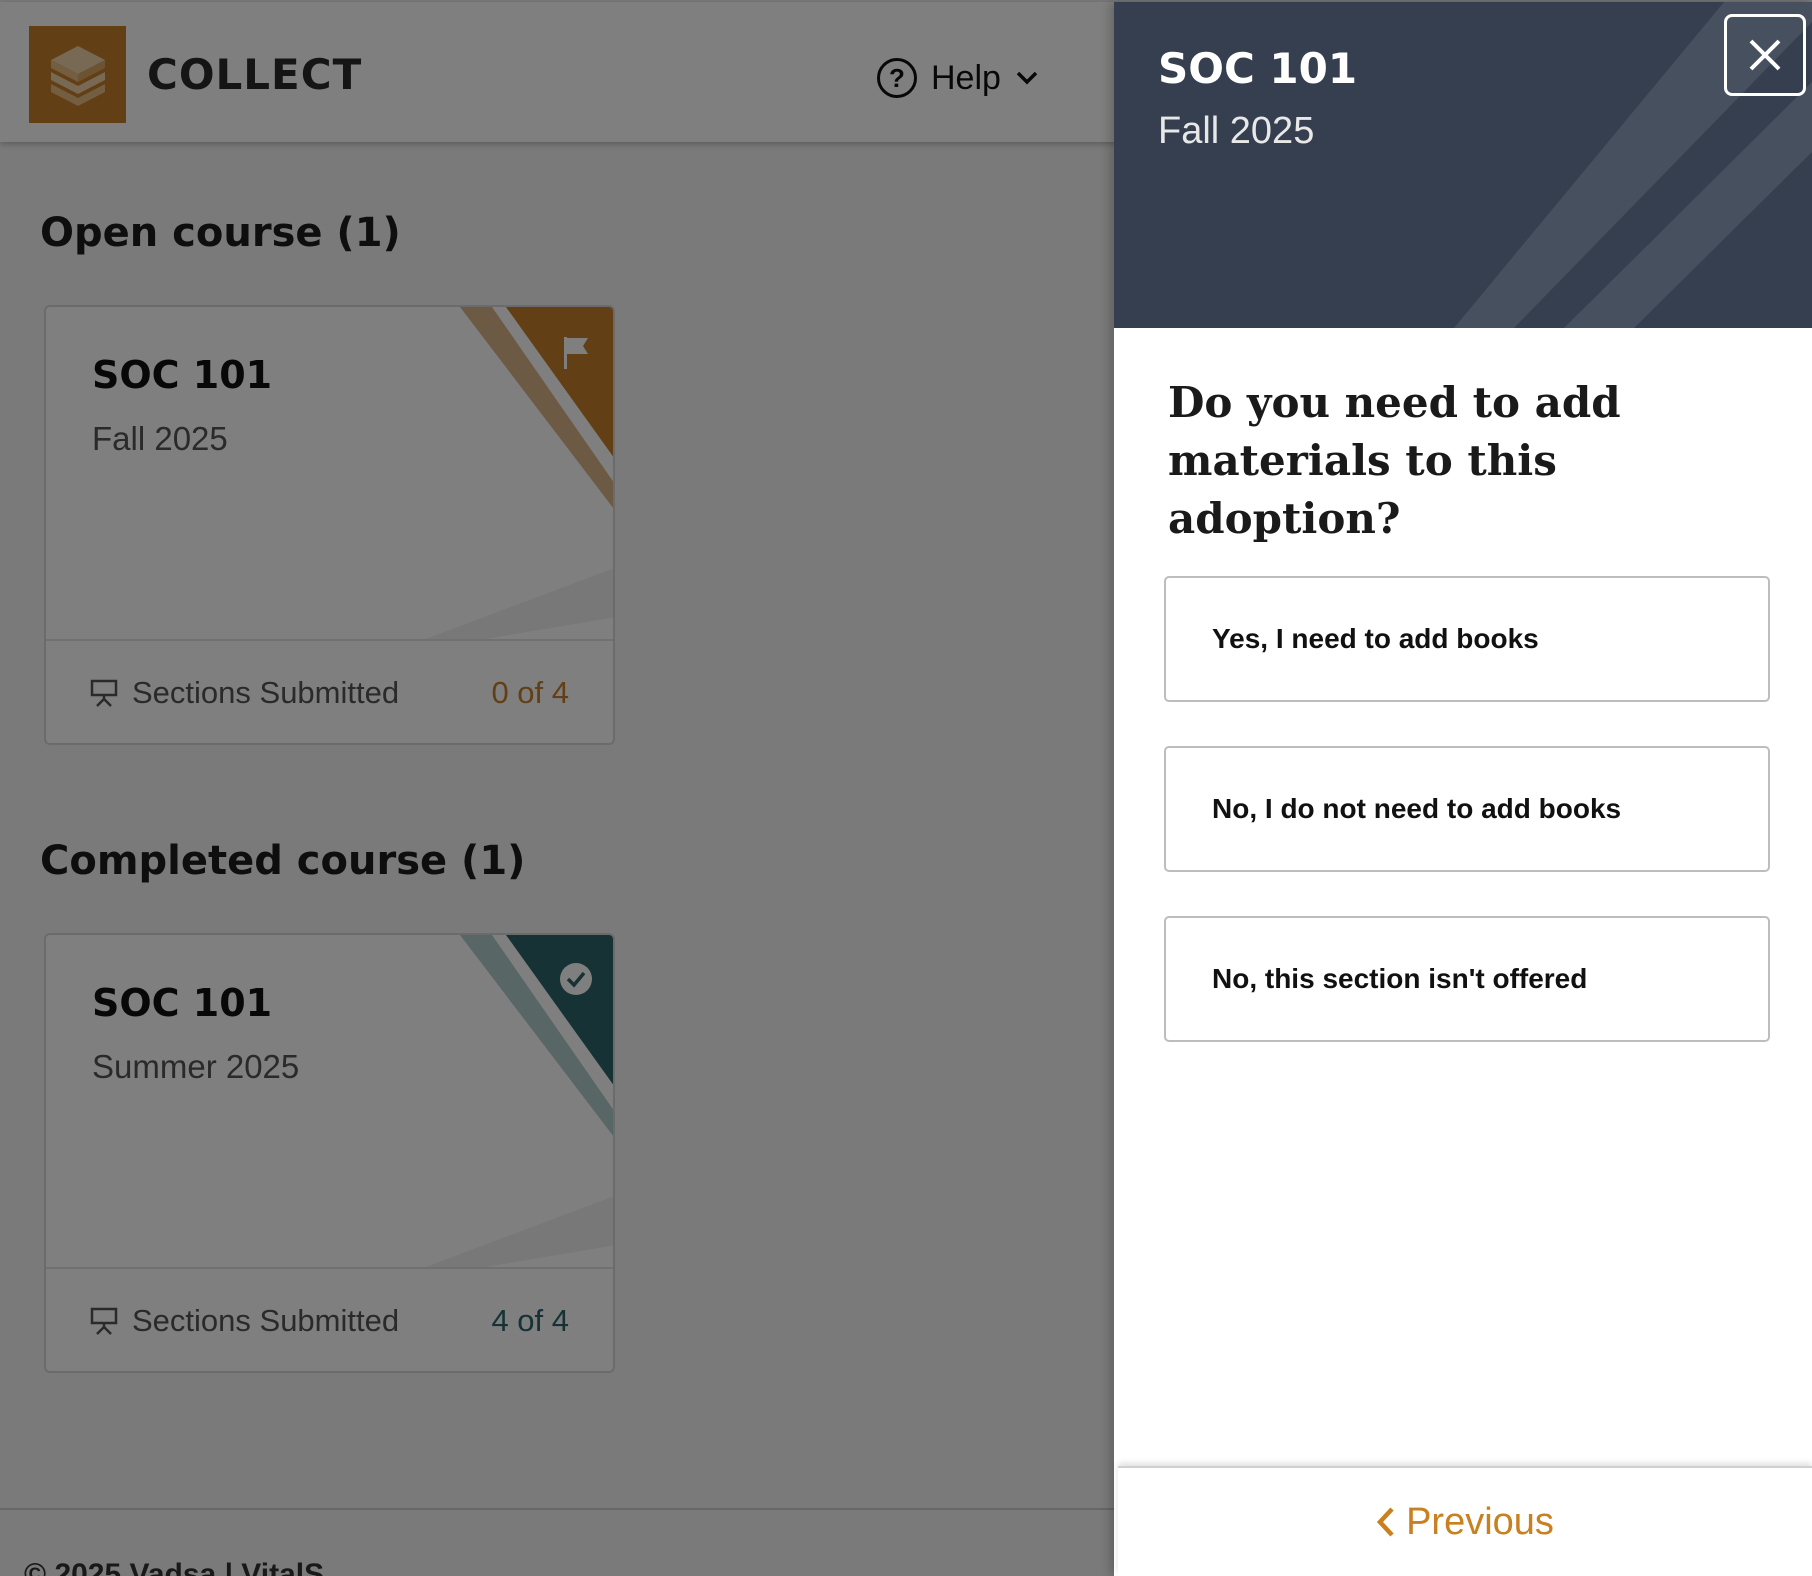 The width and height of the screenshot is (1812, 1576). I want to click on panel-footer: Previous, so click(1465, 1521).